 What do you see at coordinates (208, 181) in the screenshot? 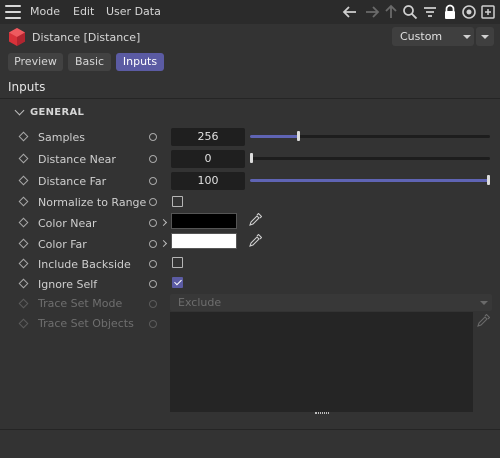
I see `distance-far-input: 100` at bounding box center [208, 181].